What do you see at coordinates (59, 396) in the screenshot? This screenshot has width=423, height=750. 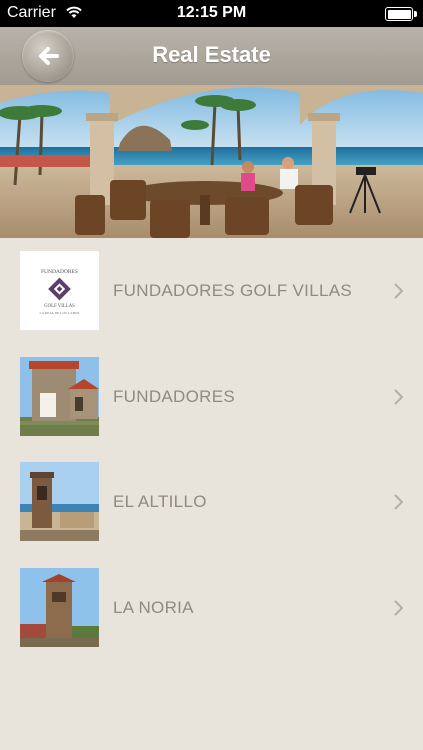 I see `fundadores-thumbnail` at bounding box center [59, 396].